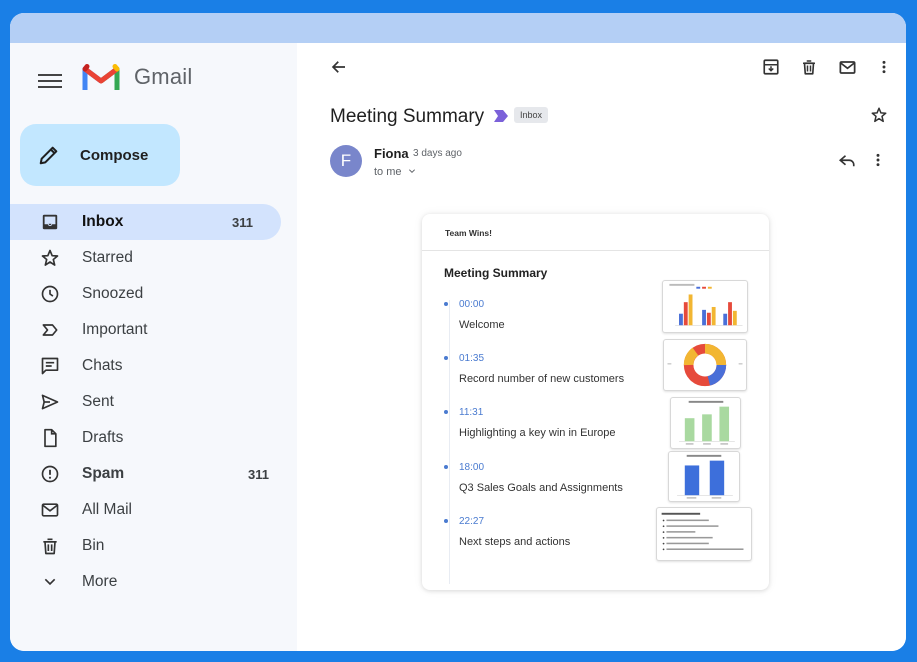 Image resolution: width=917 pixels, height=662 pixels. What do you see at coordinates (153, 510) in the screenshot?
I see `sidebar-item-all-mail: All Mail` at bounding box center [153, 510].